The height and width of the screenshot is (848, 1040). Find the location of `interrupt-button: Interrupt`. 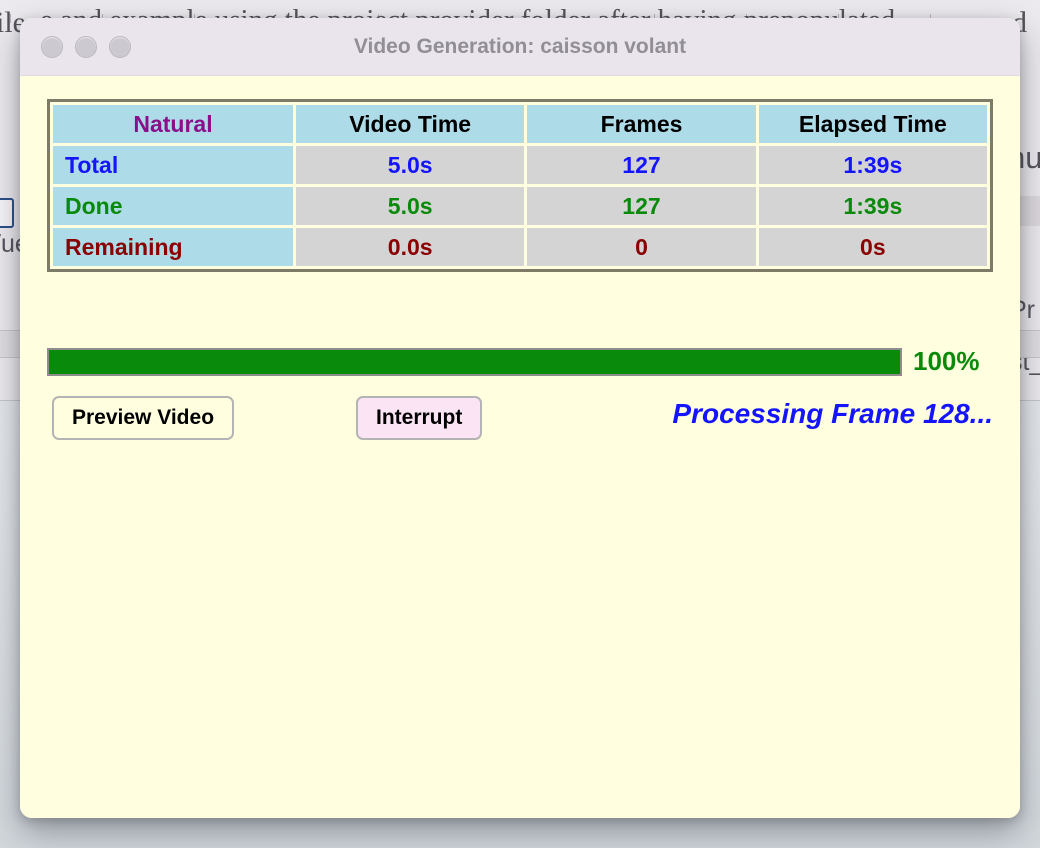

interrupt-button: Interrupt is located at coordinates (419, 418).